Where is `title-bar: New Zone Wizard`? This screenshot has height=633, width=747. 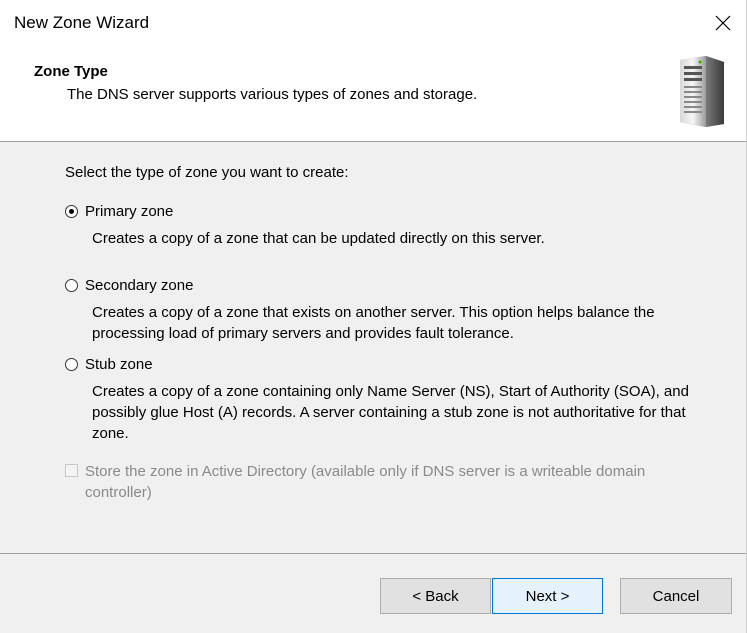
title-bar: New Zone Wizard is located at coordinates (373, 23).